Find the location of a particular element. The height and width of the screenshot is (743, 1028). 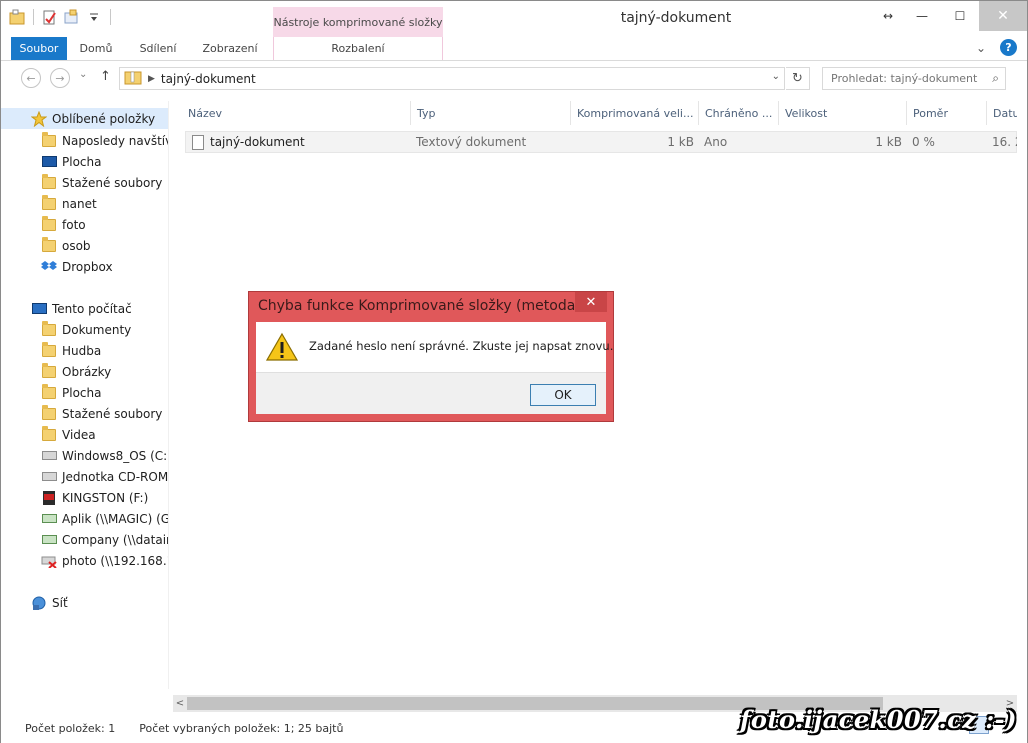

sidebar-item-label: Stažené soubory is located at coordinates (112, 413).